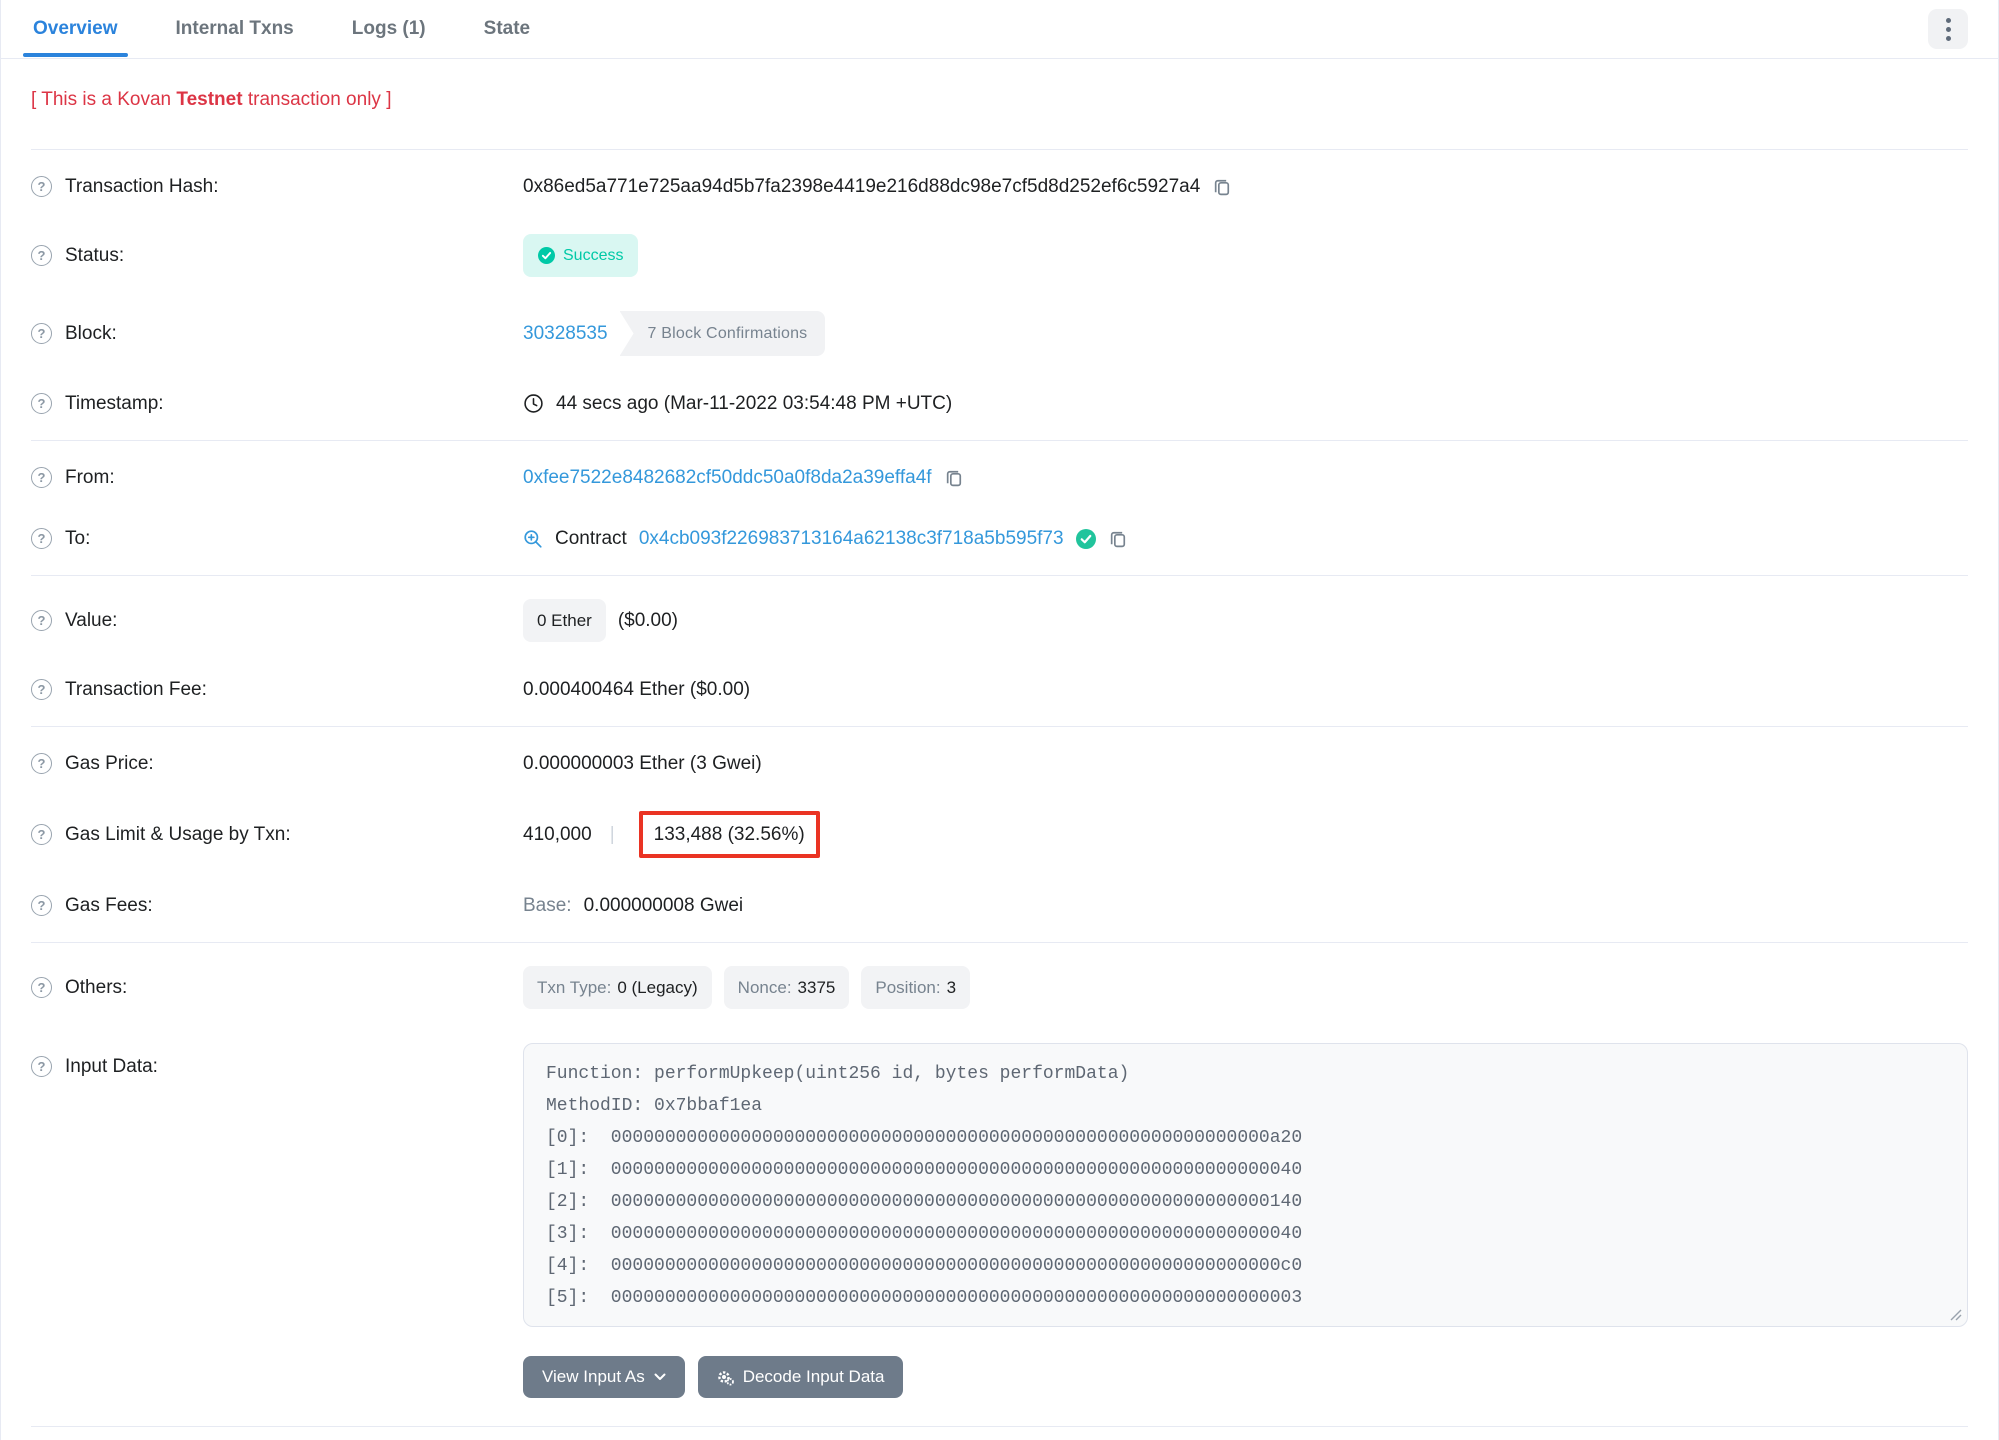 The width and height of the screenshot is (1999, 1440). What do you see at coordinates (78, 538) in the screenshot?
I see `to-label: To:` at bounding box center [78, 538].